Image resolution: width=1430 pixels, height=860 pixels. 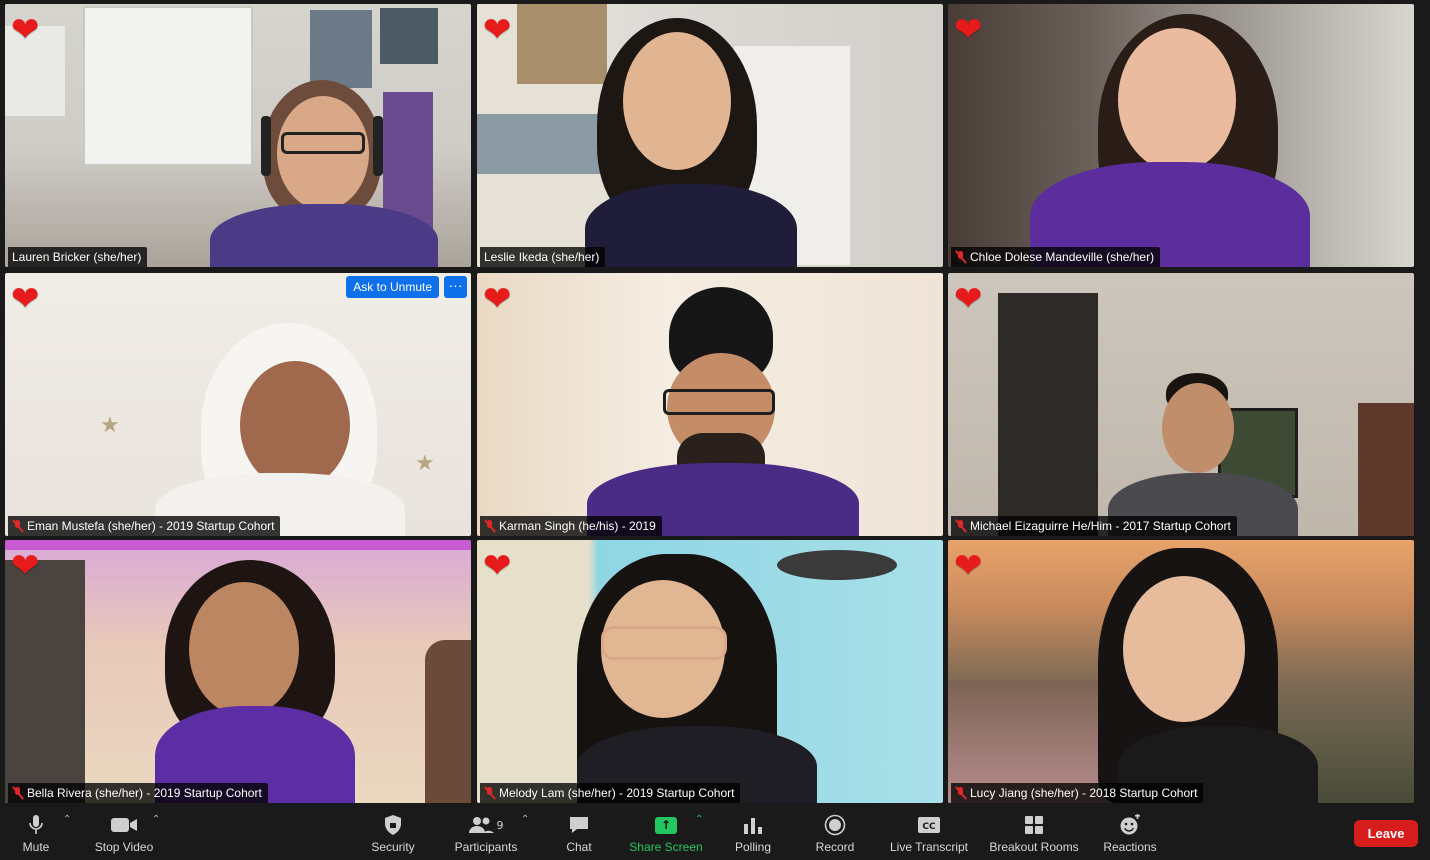 I want to click on participant-name-label: Chloe Dolese Mandeville (she/her), so click(x=1056, y=257).